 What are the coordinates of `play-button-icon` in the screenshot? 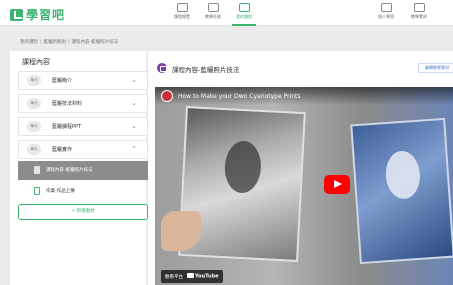 It's located at (337, 184).